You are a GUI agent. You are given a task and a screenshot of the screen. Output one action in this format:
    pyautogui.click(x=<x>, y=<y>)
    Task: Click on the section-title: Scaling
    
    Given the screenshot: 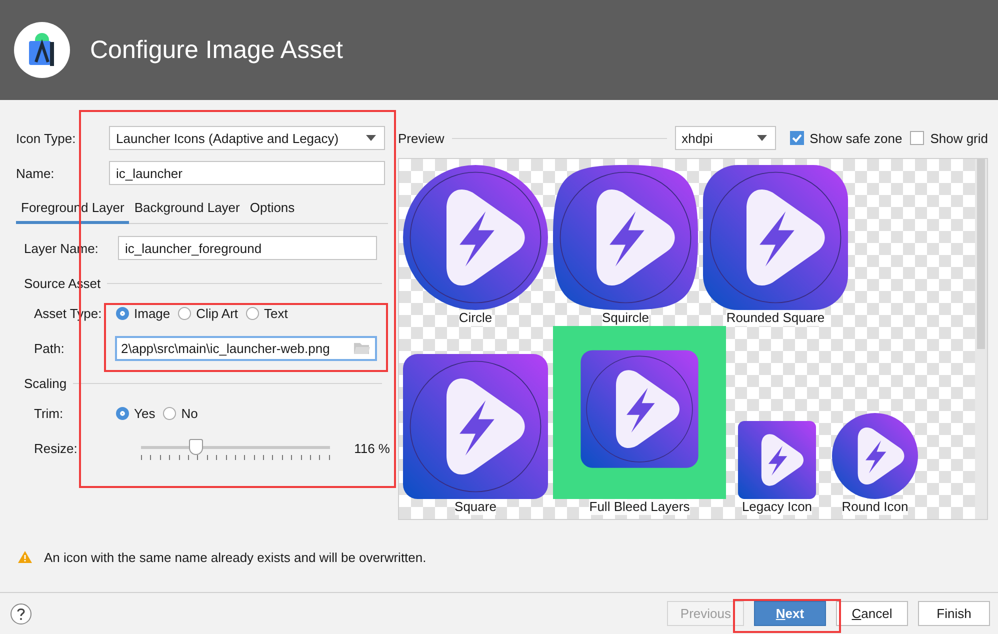 What is the action you would take?
    pyautogui.click(x=45, y=383)
    